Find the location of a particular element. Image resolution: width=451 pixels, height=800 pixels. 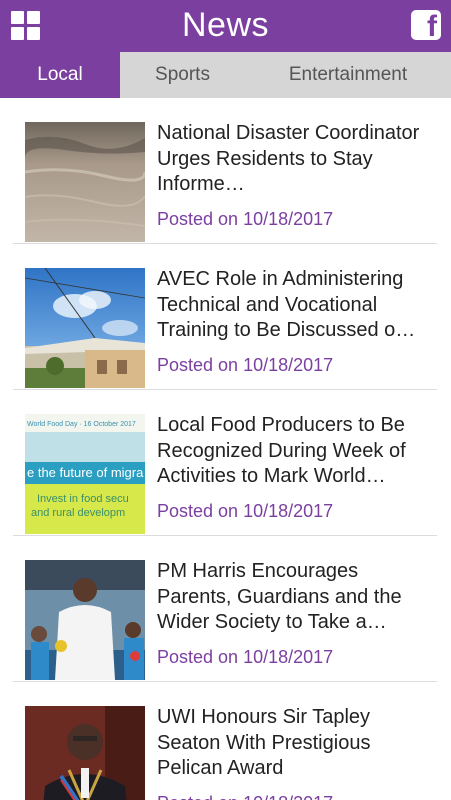

banner-top-text: World Food Day · 16 October 2017 is located at coordinates (81, 424).